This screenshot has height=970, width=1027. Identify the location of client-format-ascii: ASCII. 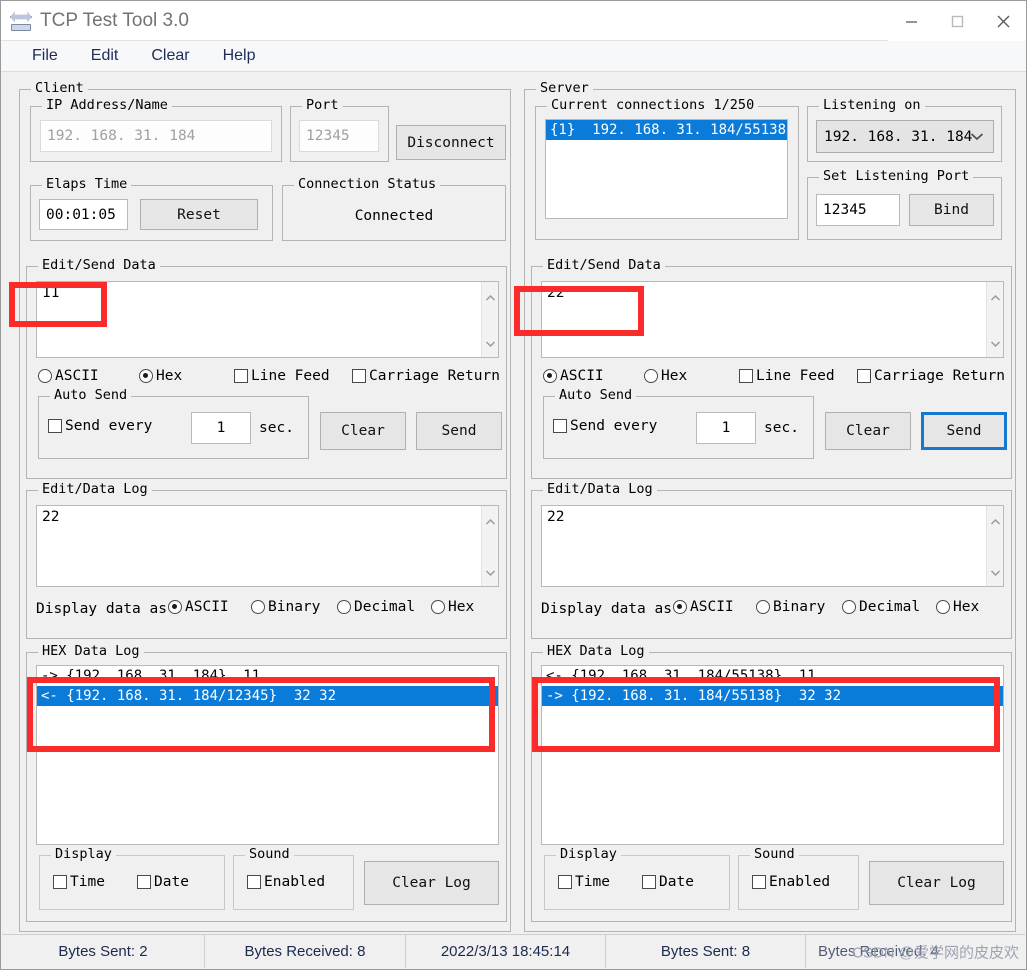
(68, 376).